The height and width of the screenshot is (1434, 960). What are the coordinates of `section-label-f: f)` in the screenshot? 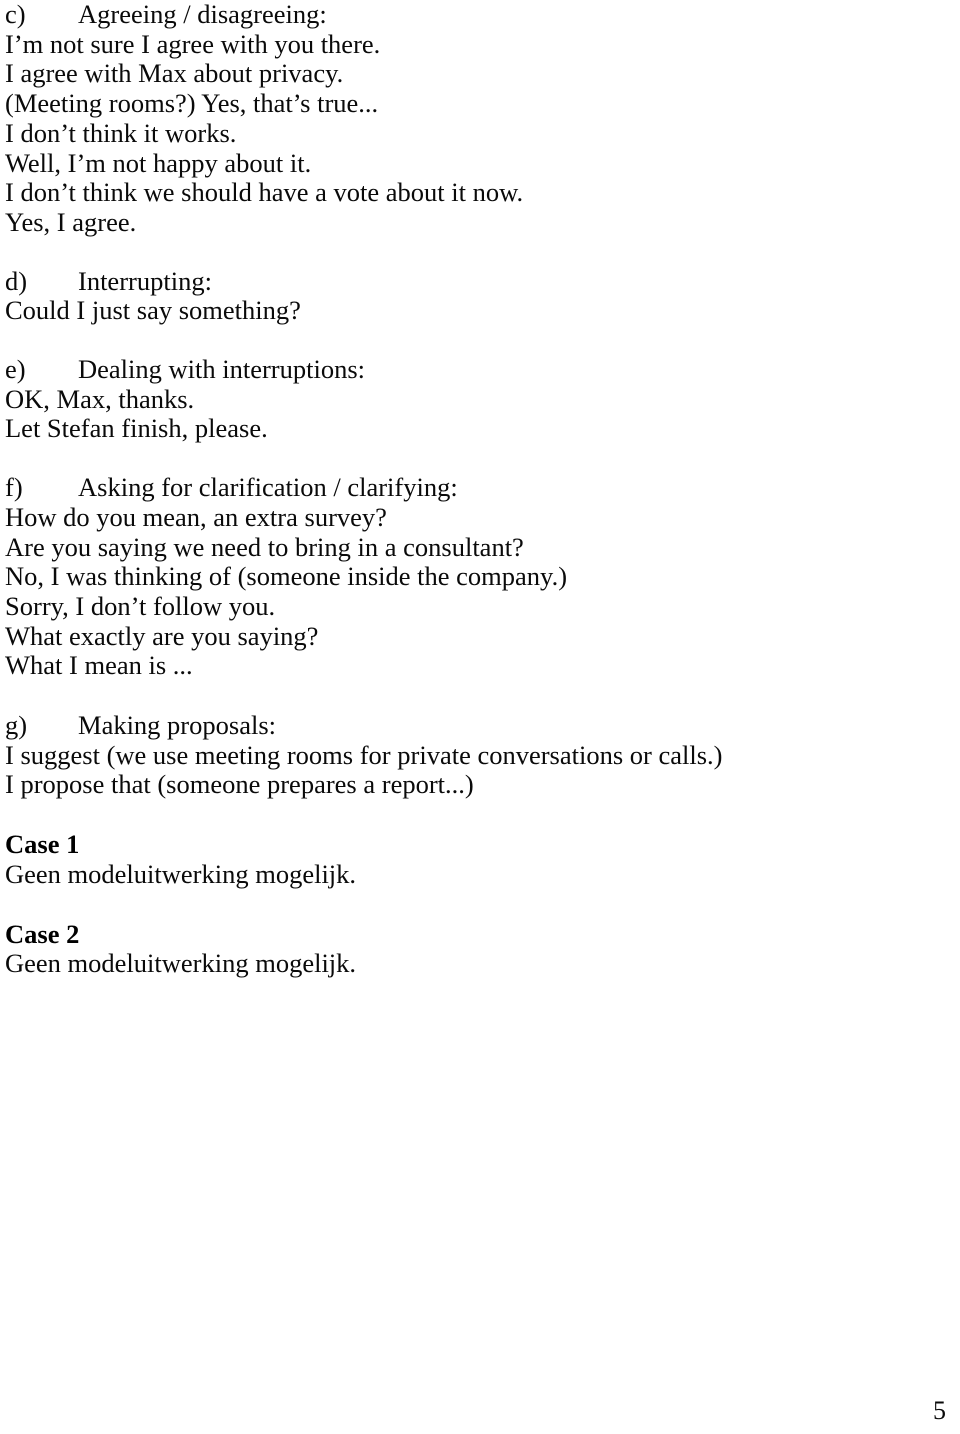 It's located at (14, 487).